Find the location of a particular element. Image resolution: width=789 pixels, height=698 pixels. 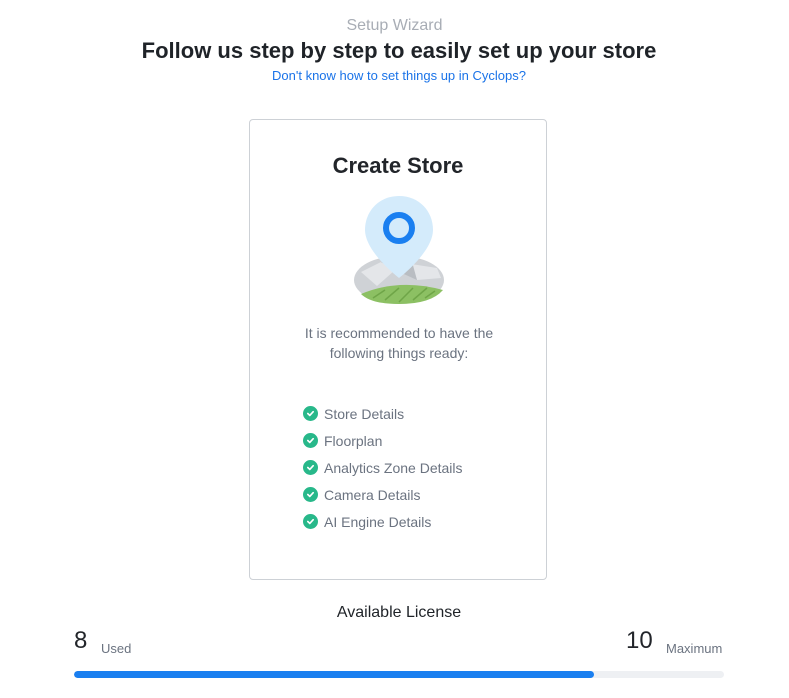

list-item: Camera Details is located at coordinates (383, 494).